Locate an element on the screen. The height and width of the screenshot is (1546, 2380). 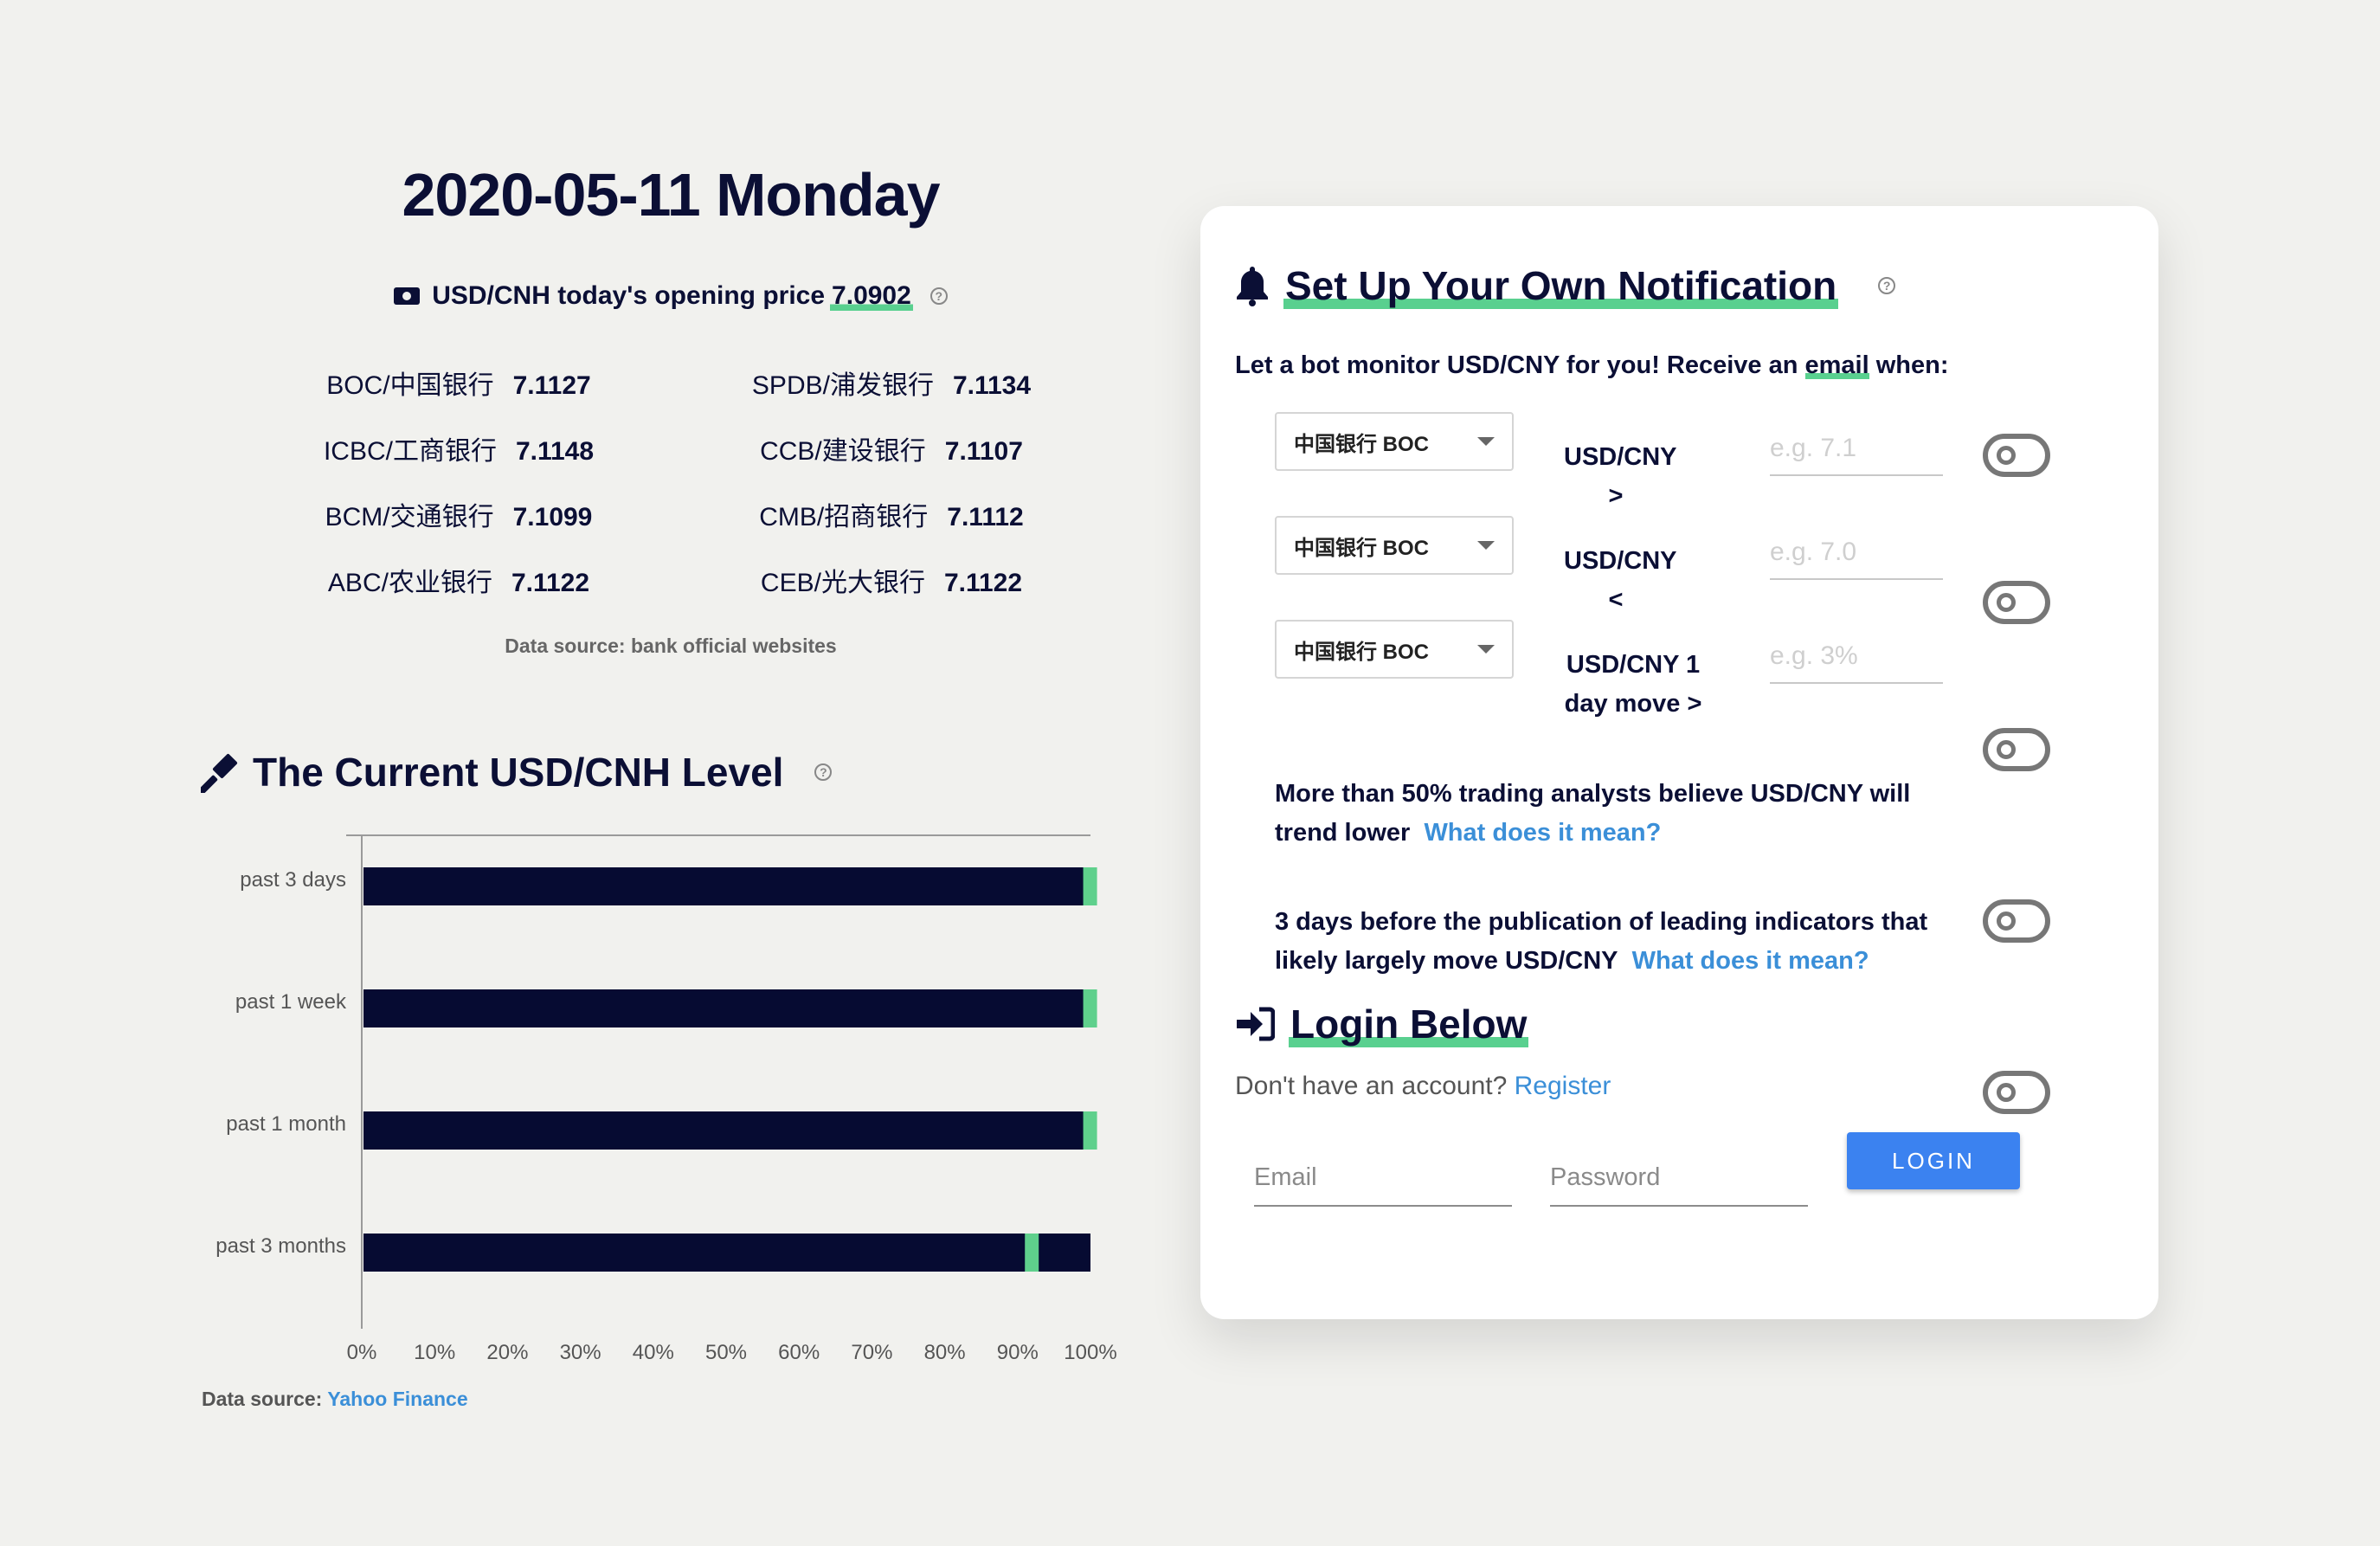
x-tick-label: 80% is located at coordinates (945, 1352).